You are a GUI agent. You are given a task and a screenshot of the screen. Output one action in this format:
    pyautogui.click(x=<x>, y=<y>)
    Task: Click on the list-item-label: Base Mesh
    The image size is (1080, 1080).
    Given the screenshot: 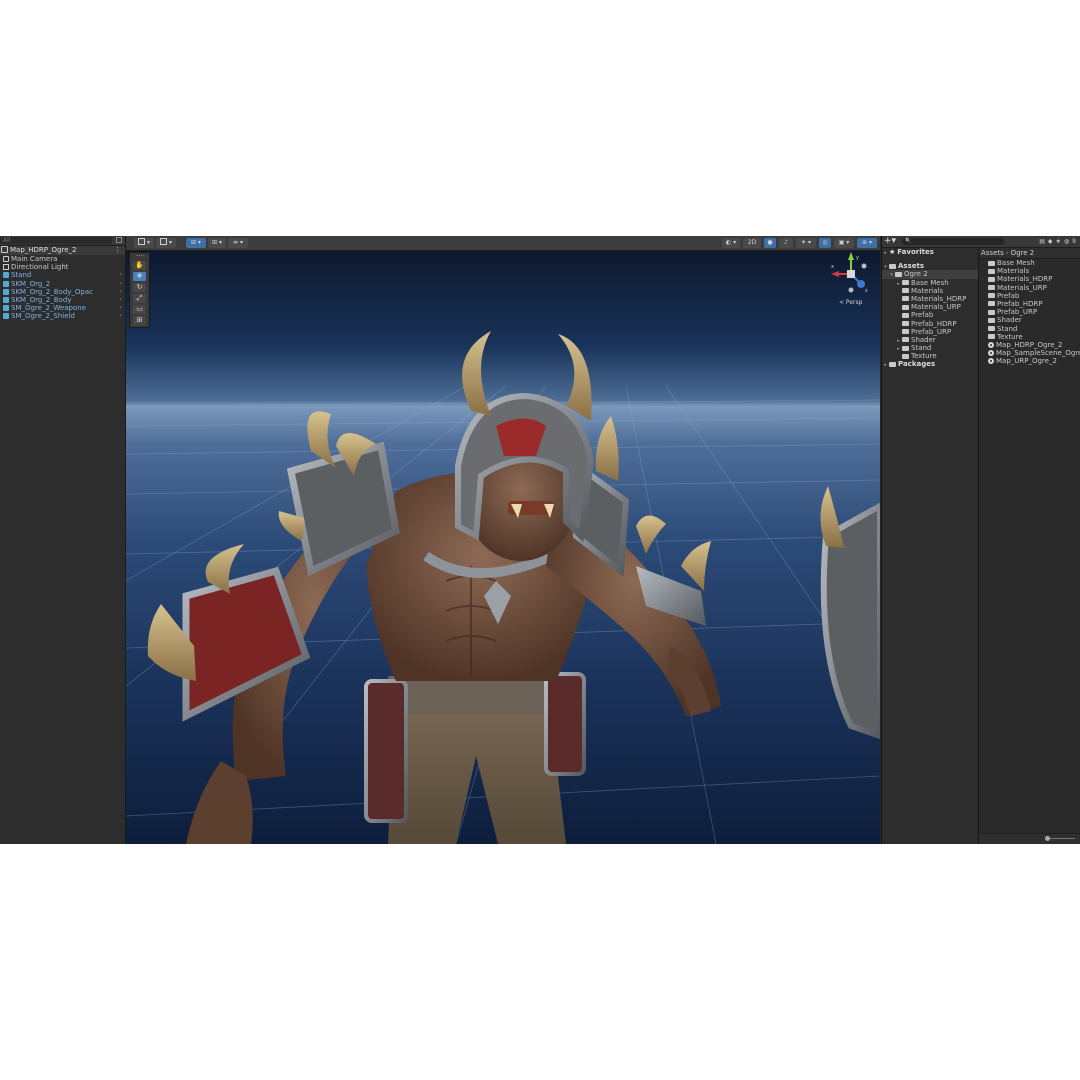 What is the action you would take?
    pyautogui.click(x=1016, y=263)
    